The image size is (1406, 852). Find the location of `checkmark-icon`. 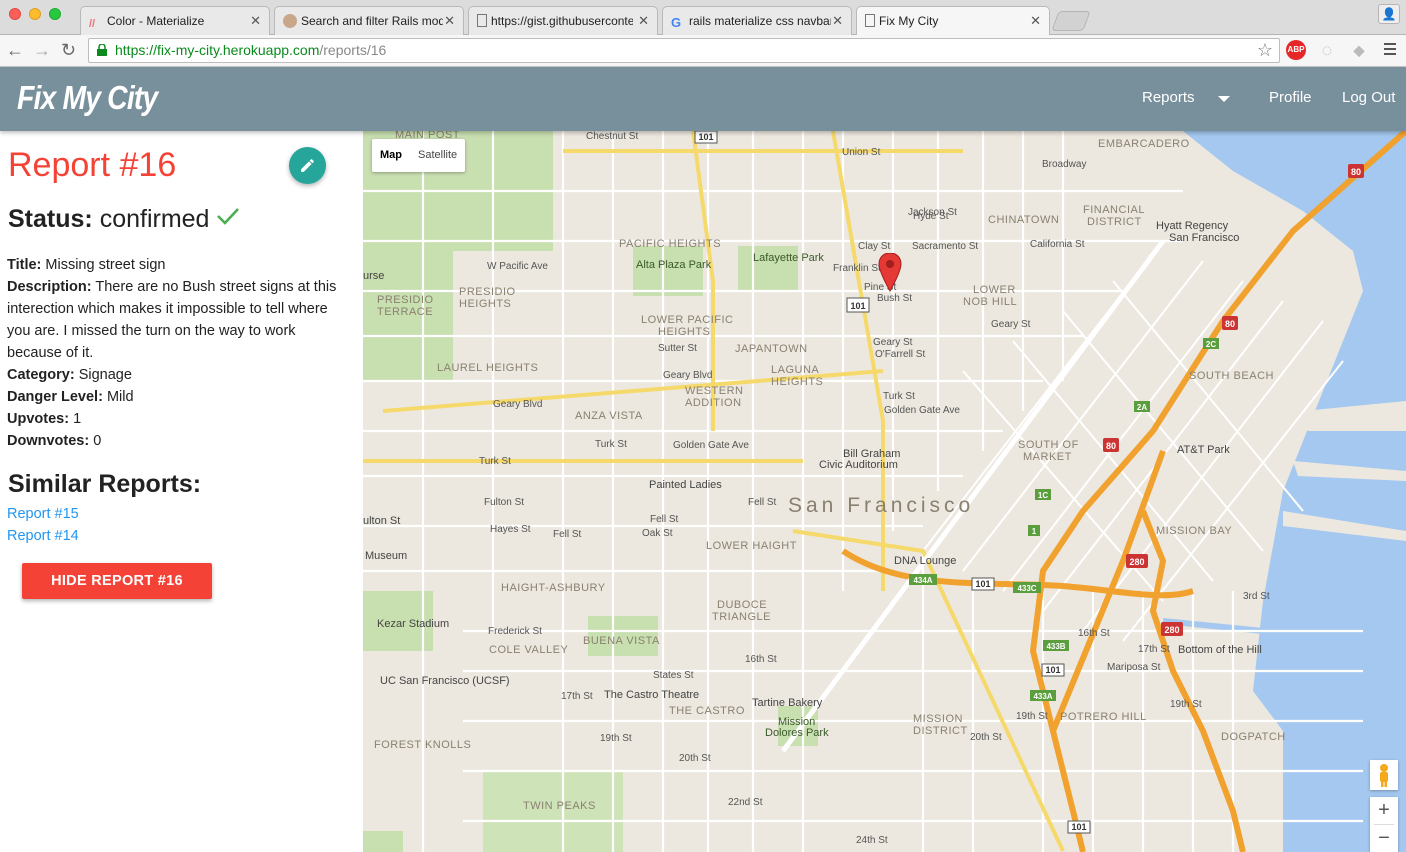

checkmark-icon is located at coordinates (228, 216).